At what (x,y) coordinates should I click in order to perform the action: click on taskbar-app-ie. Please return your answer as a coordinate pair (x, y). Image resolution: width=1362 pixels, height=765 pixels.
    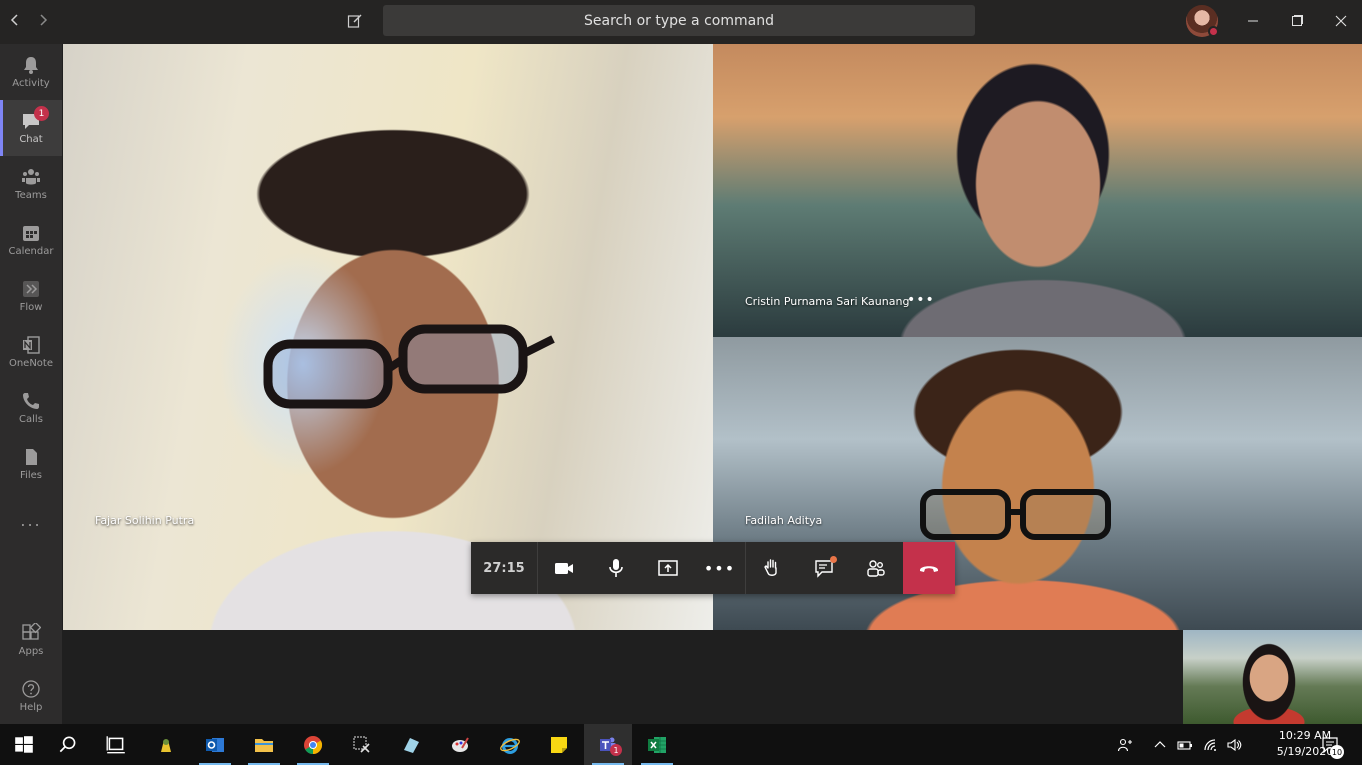
    Looking at the image, I should click on (510, 744).